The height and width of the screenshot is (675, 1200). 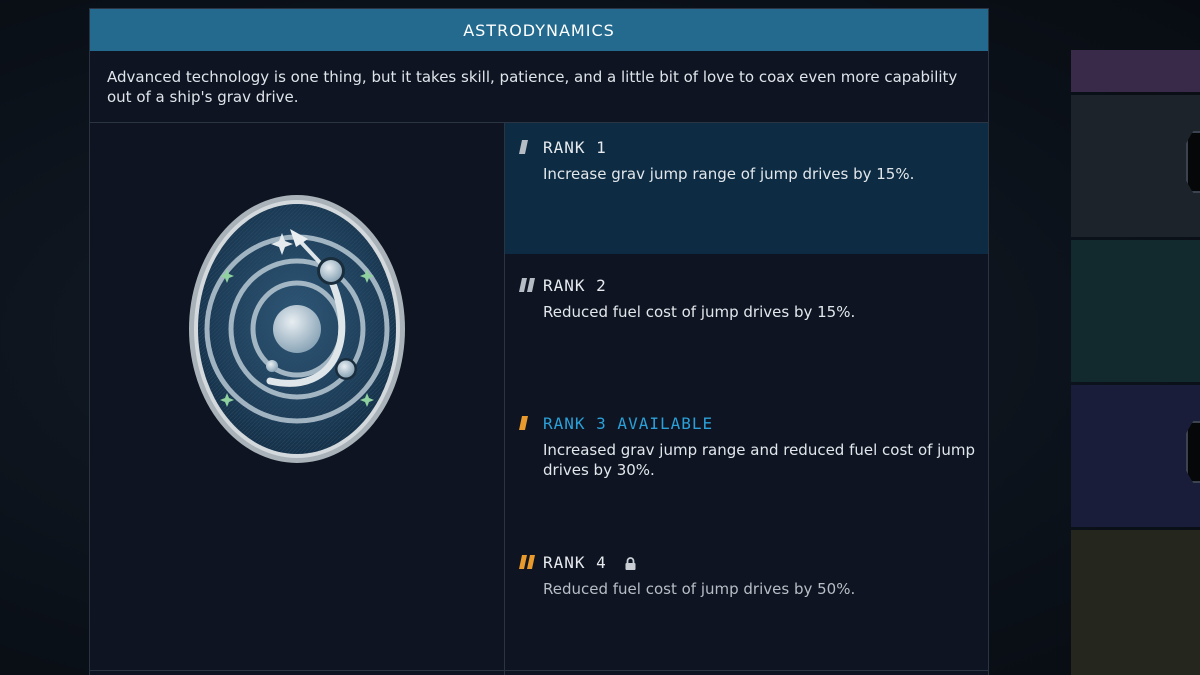 What do you see at coordinates (539, 670) in the screenshot?
I see `panel-bottom-divider` at bounding box center [539, 670].